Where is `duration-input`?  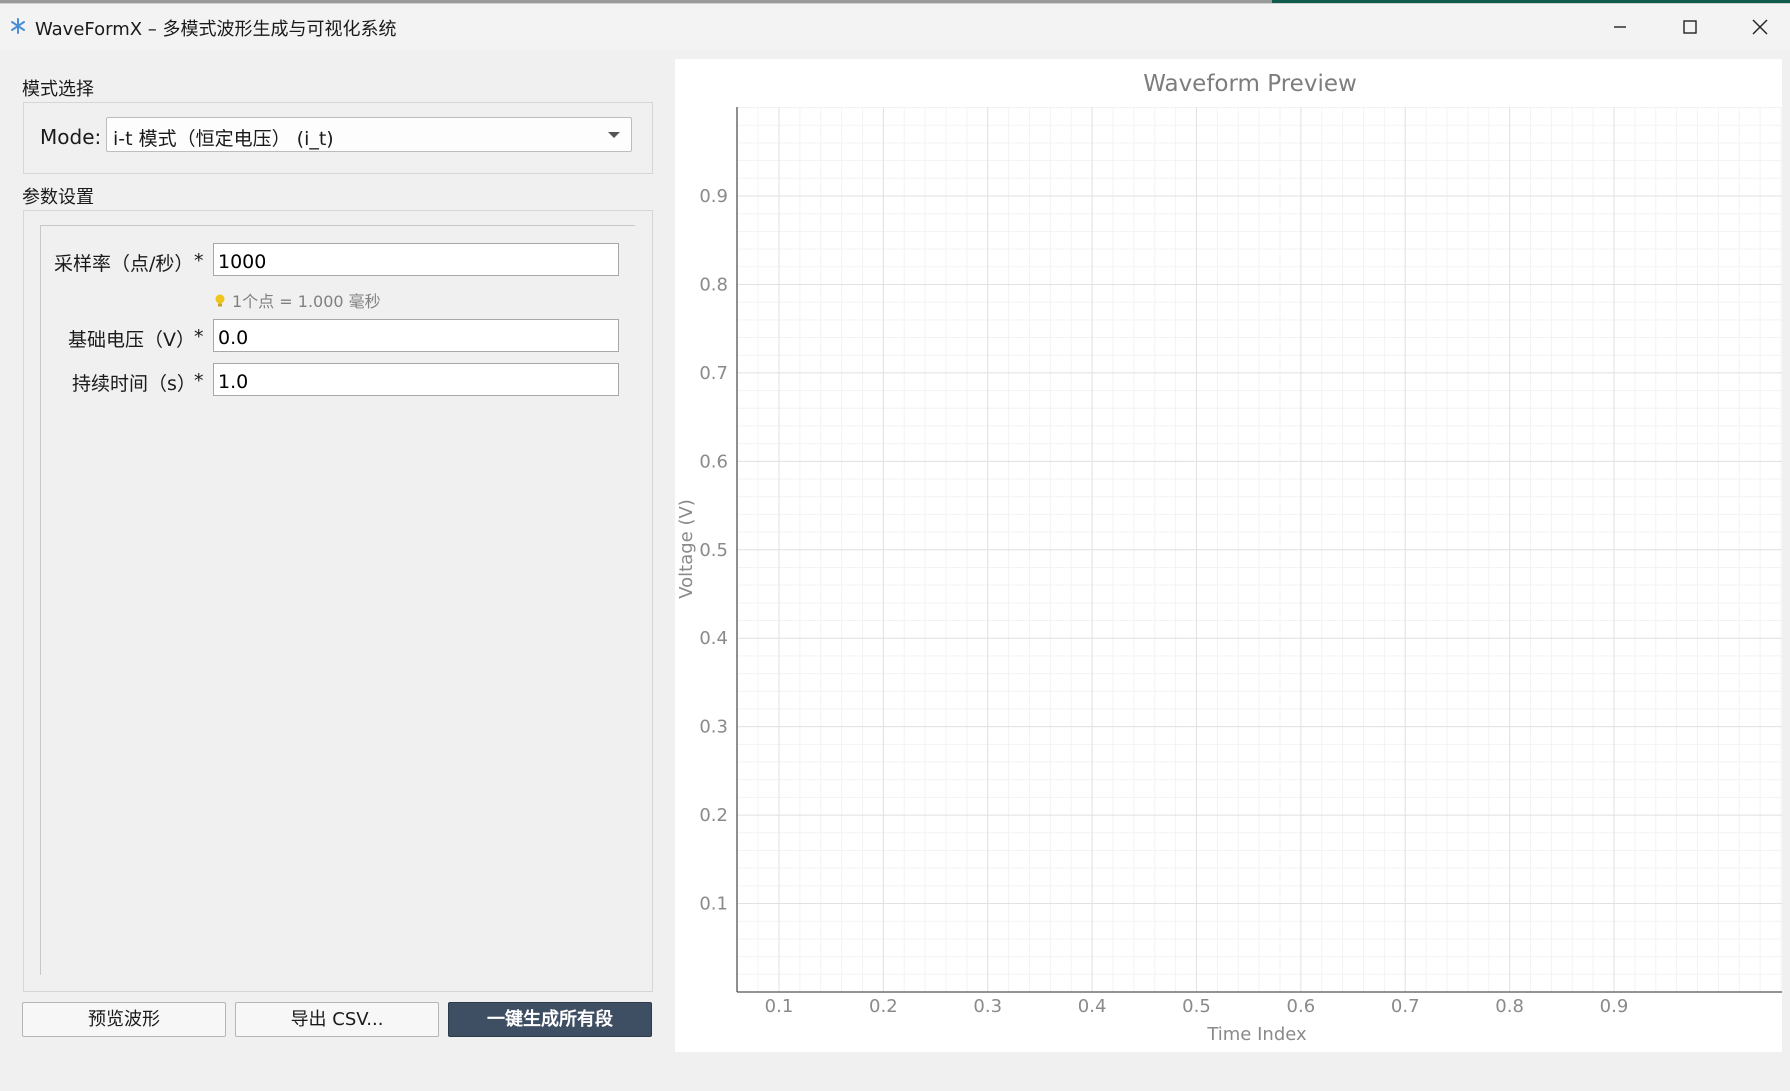 duration-input is located at coordinates (416, 379).